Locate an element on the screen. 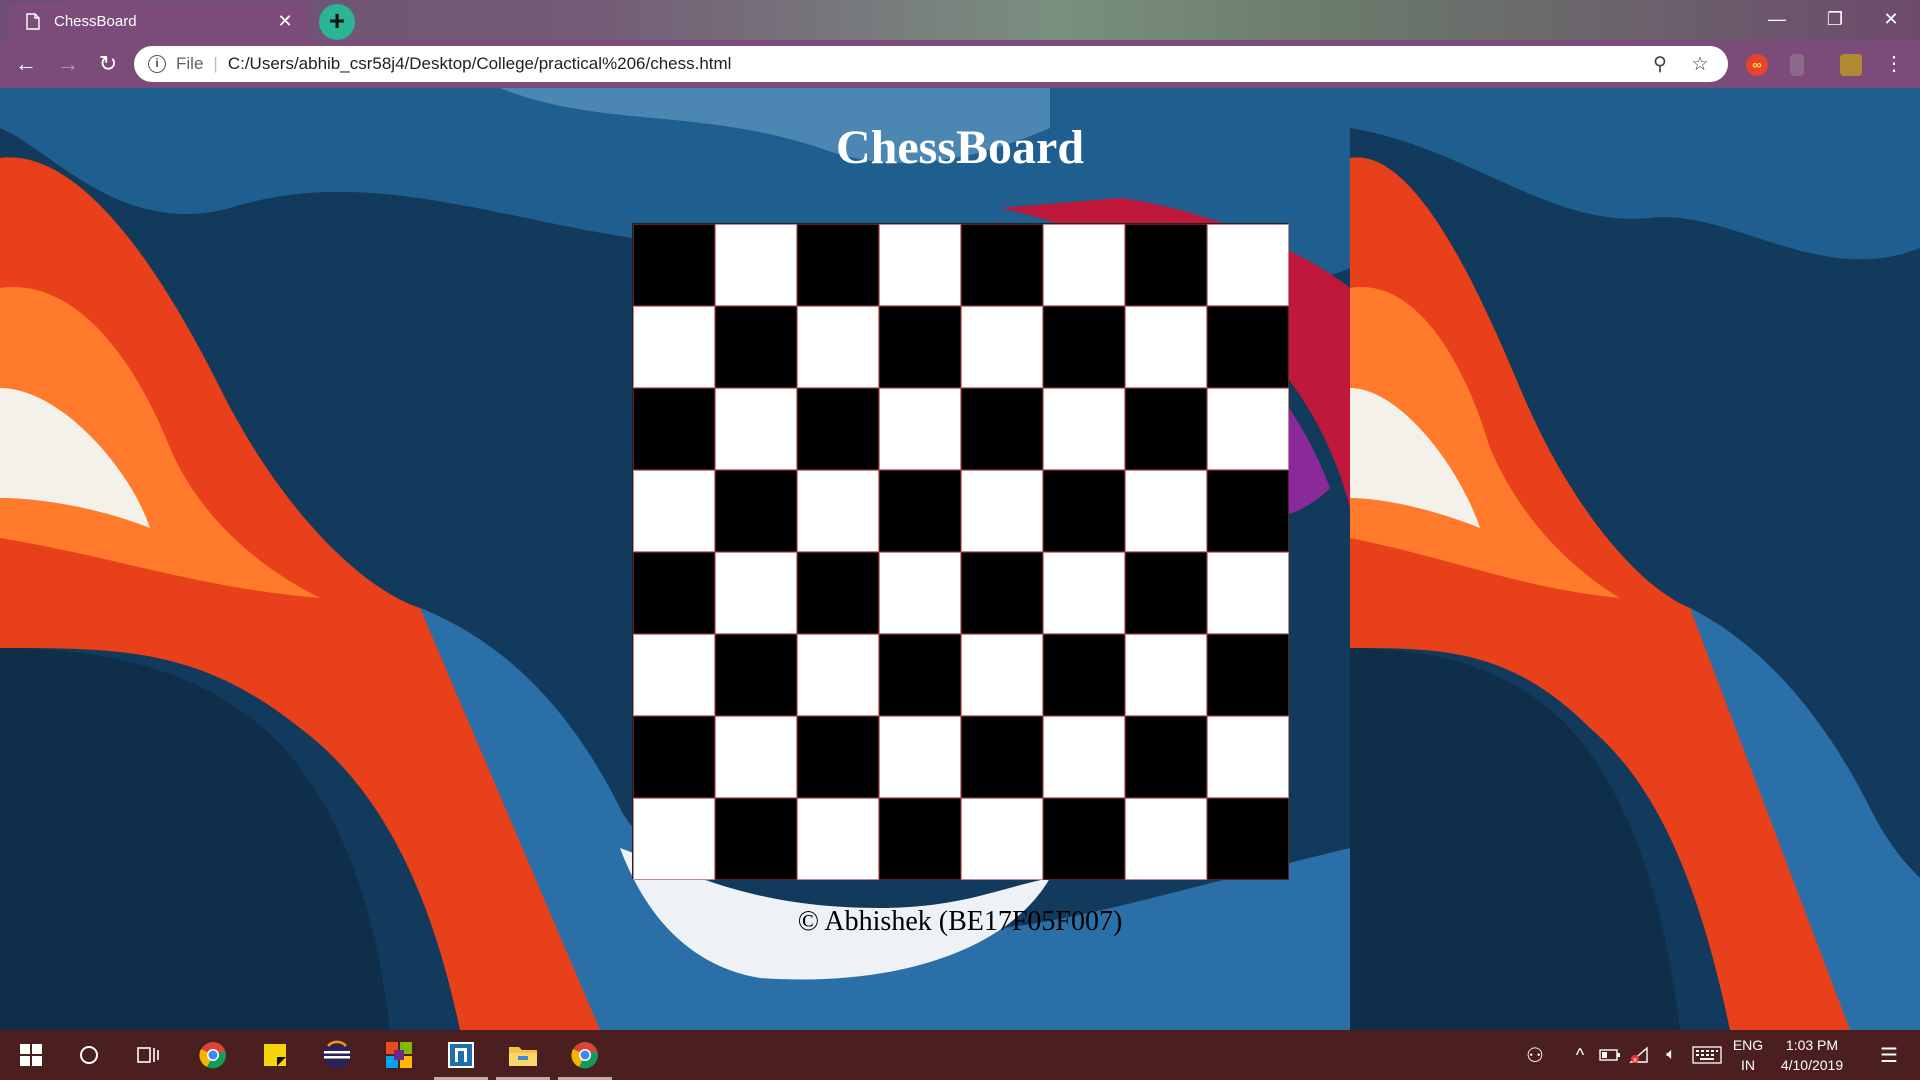 The width and height of the screenshot is (1920, 1080). tab-chessboard: ChessBoard ✕ is located at coordinates (158, 21).